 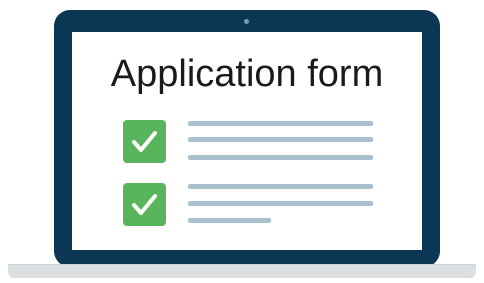 What do you see at coordinates (247, 74) in the screenshot?
I see `form-title: Application form` at bounding box center [247, 74].